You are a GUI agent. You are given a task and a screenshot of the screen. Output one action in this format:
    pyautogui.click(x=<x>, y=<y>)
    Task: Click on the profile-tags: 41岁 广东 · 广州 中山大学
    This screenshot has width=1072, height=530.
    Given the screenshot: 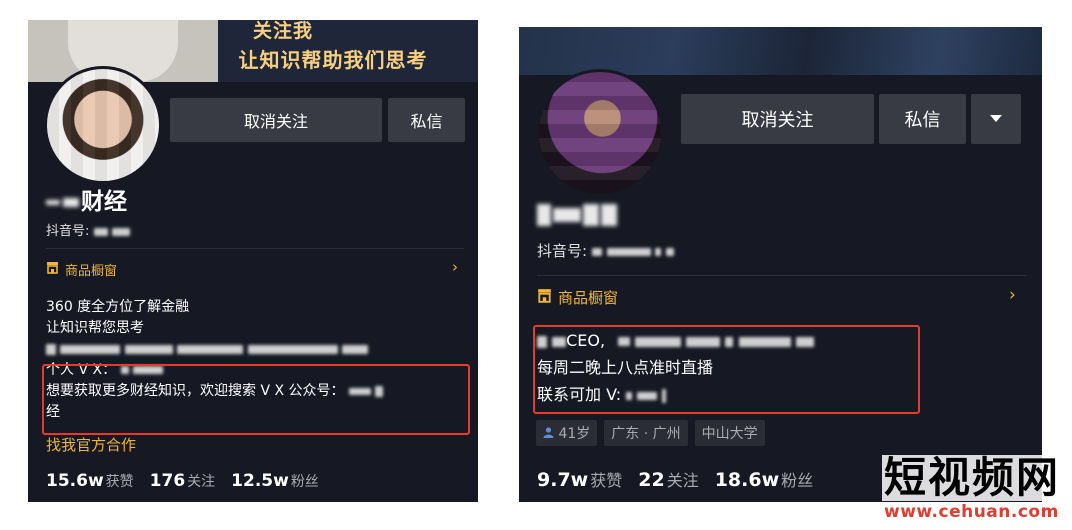 What is the action you would take?
    pyautogui.click(x=650, y=433)
    